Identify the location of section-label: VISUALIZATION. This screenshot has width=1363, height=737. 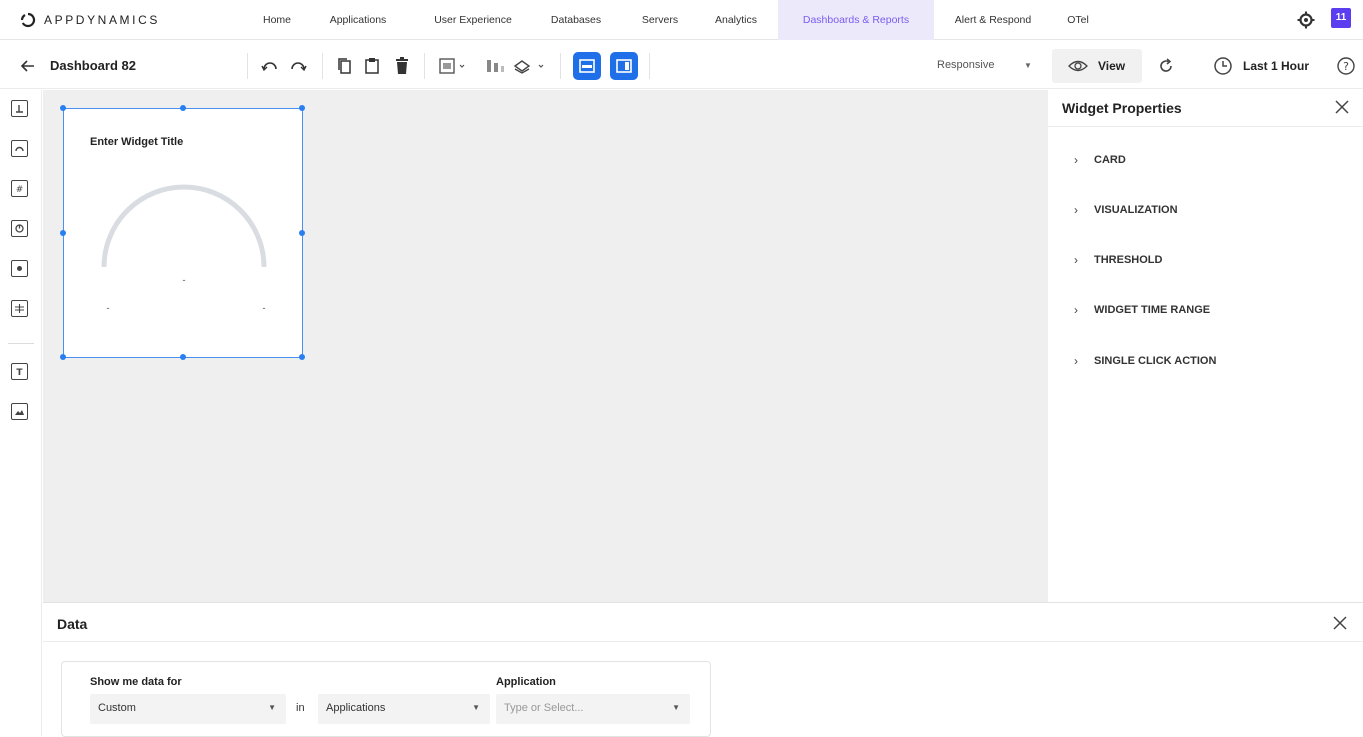
(1136, 210).